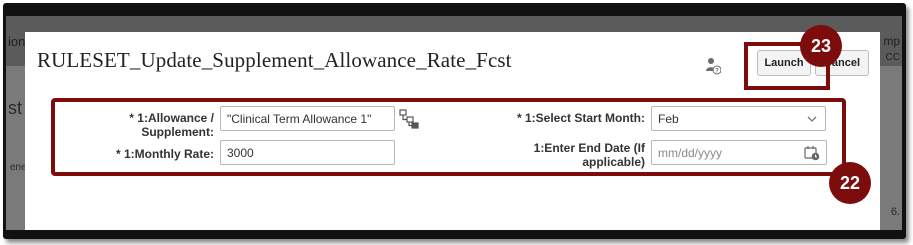  I want to click on start-month-label: * 1:Select Start Month:, so click(580, 118).